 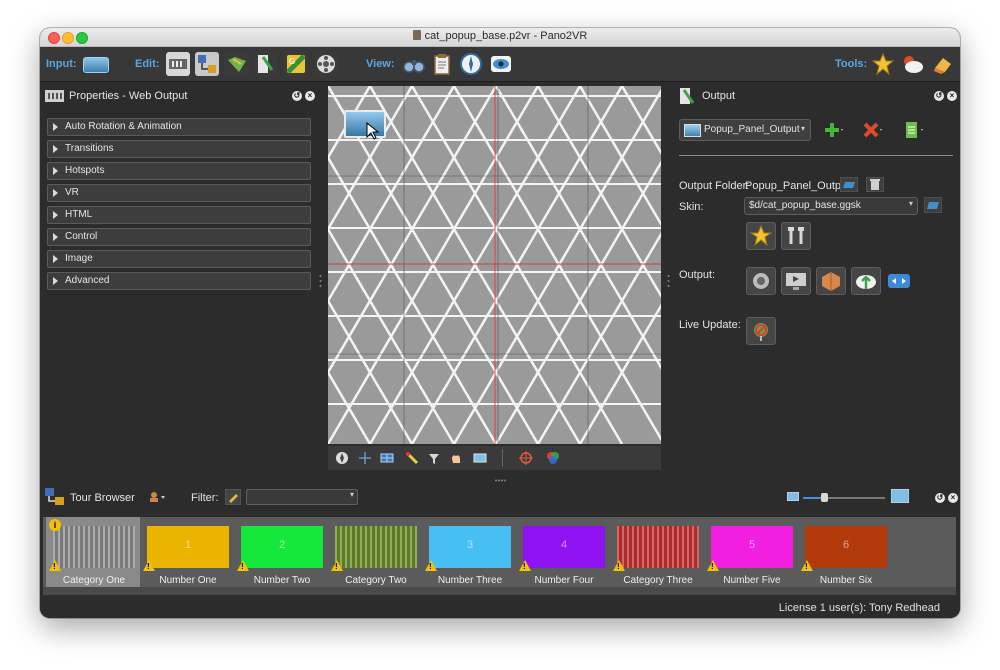 What do you see at coordinates (147, 64) in the screenshot?
I see `edit-label: Edit:` at bounding box center [147, 64].